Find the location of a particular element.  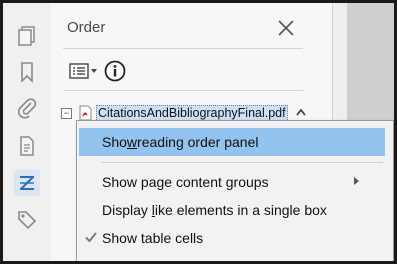

bookmark-icon is located at coordinates (27, 72).